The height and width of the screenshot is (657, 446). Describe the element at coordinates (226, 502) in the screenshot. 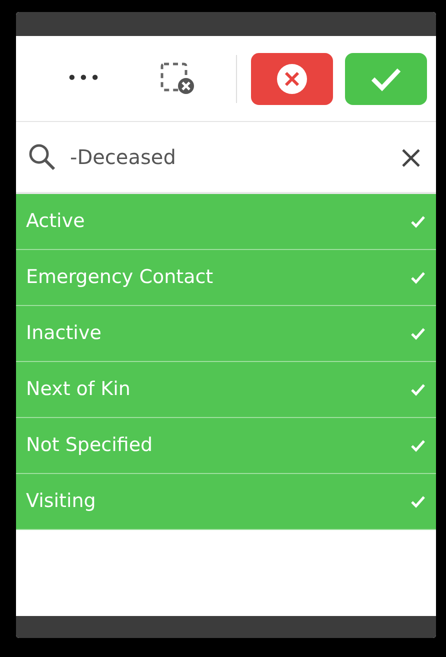

I see `list-item: Visiting` at that location.